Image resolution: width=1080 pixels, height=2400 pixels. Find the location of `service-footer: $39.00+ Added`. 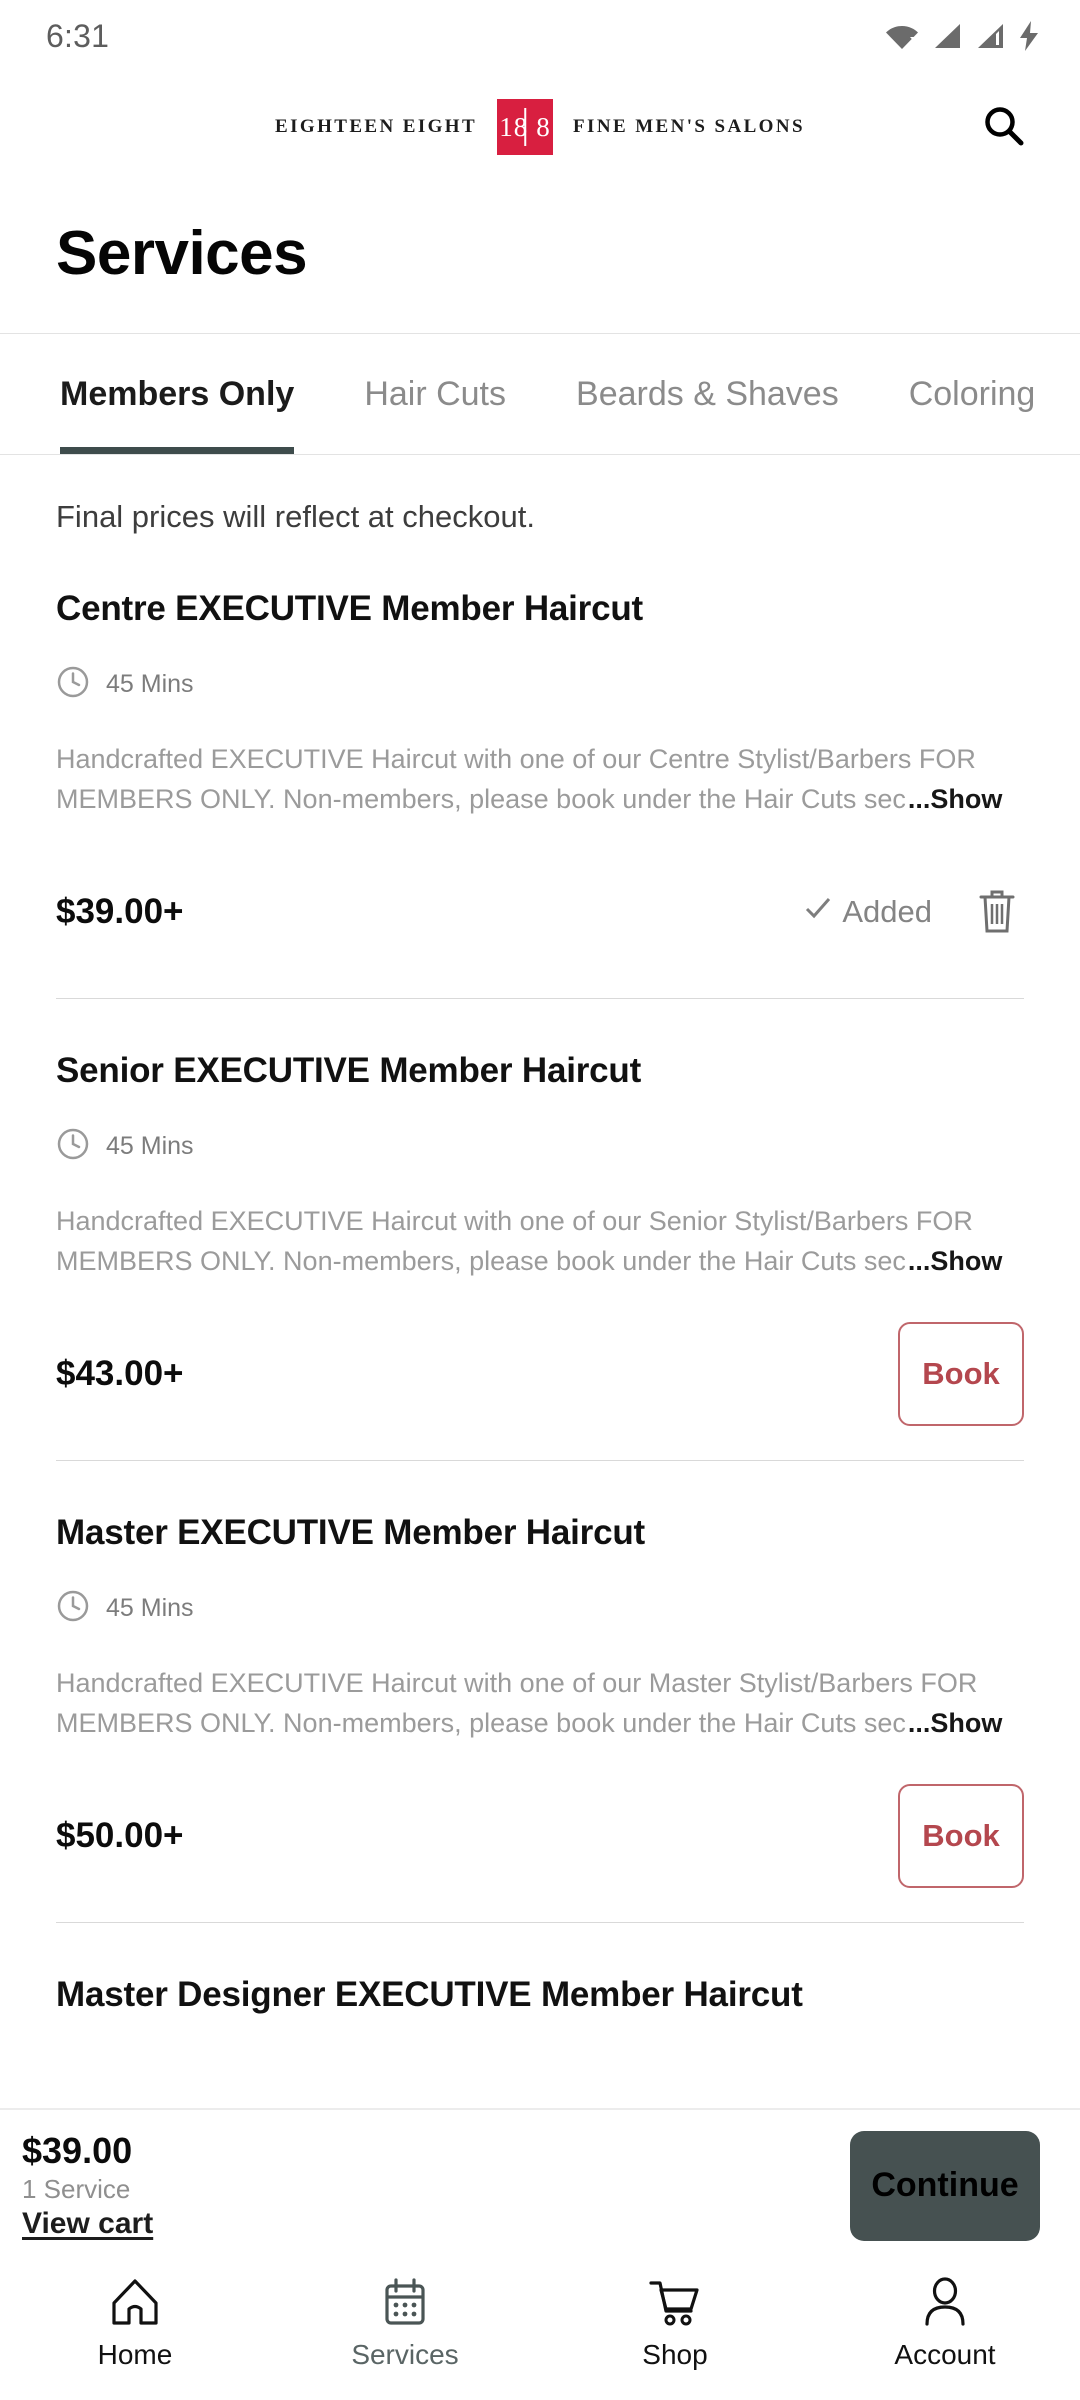

service-footer: $39.00+ Added is located at coordinates (540, 912).